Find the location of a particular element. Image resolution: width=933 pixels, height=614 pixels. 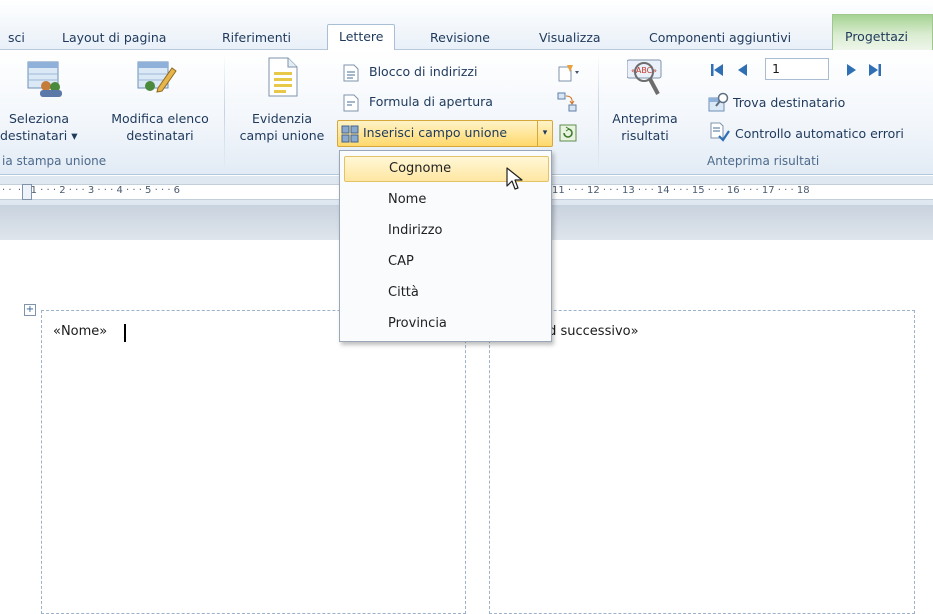

tab-review: Revisione is located at coordinates (460, 38).